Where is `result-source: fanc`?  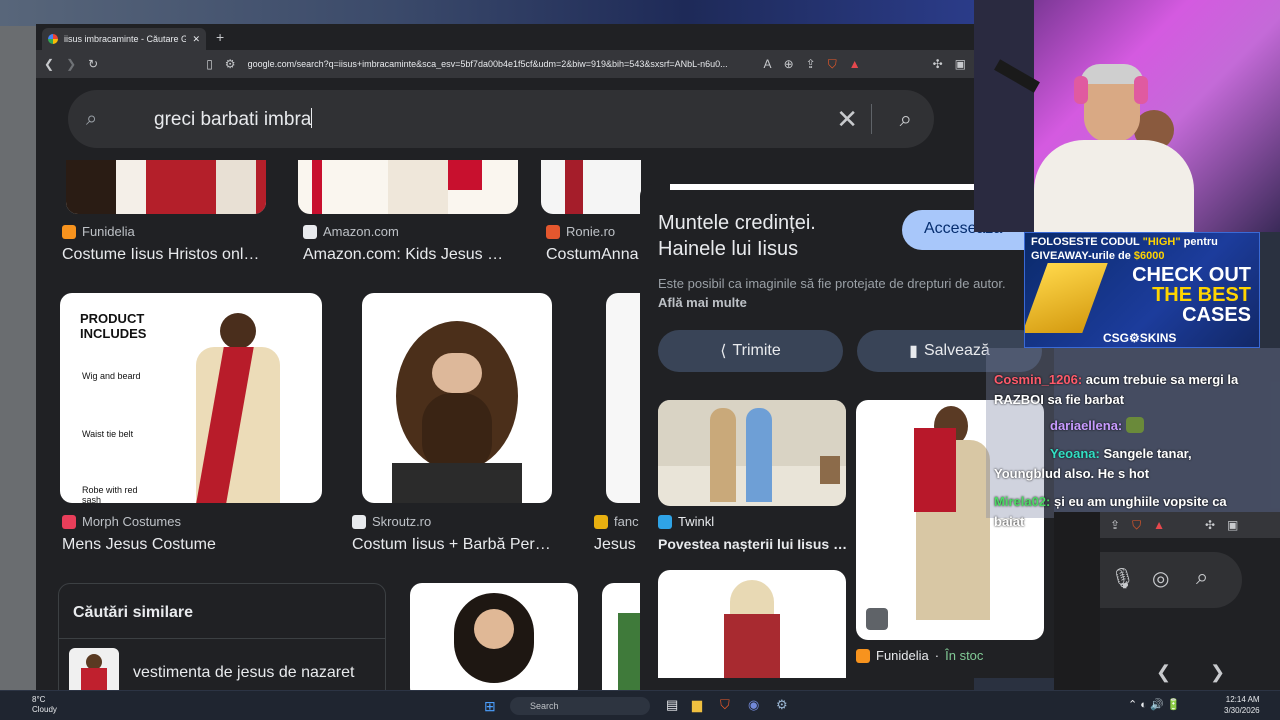
result-source: fanc is located at coordinates (616, 521).